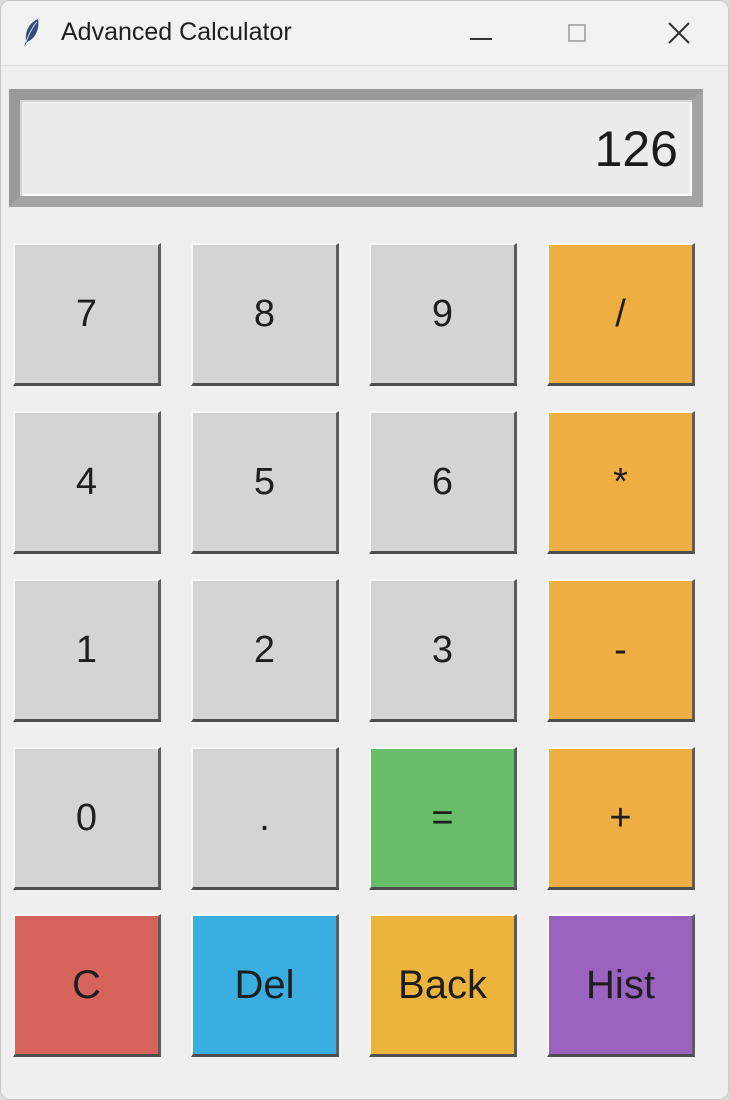 This screenshot has height=1100, width=729. I want to click on window-title: Advanced Calculator, so click(176, 32).